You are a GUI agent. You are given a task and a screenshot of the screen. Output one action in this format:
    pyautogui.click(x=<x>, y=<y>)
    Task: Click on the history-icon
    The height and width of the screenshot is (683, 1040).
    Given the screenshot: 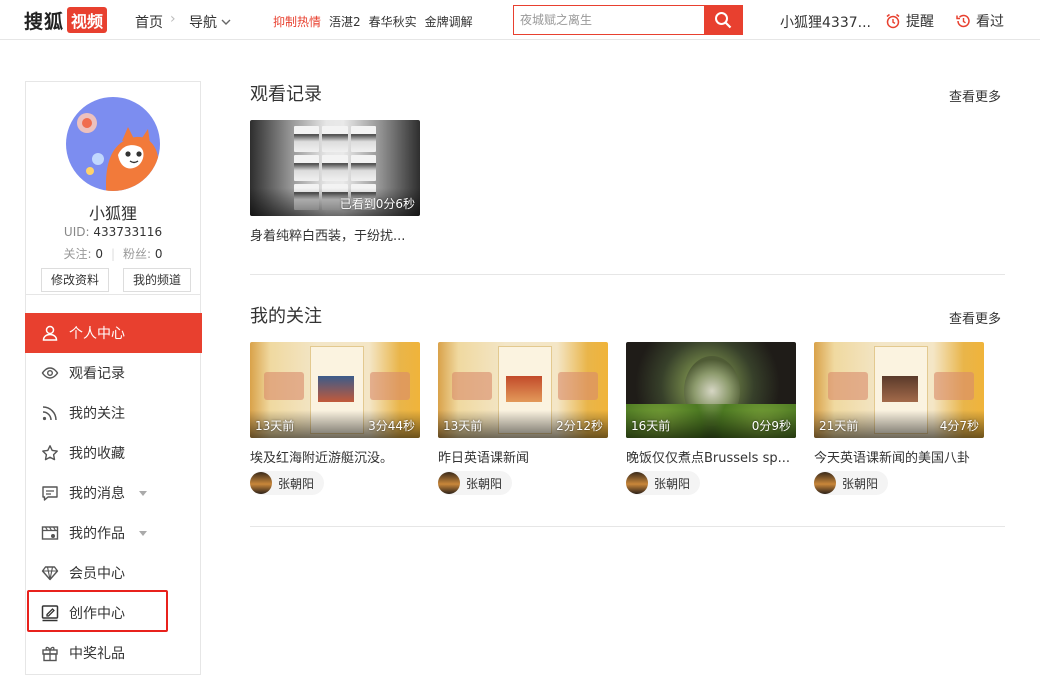 What is the action you would take?
    pyautogui.click(x=963, y=21)
    